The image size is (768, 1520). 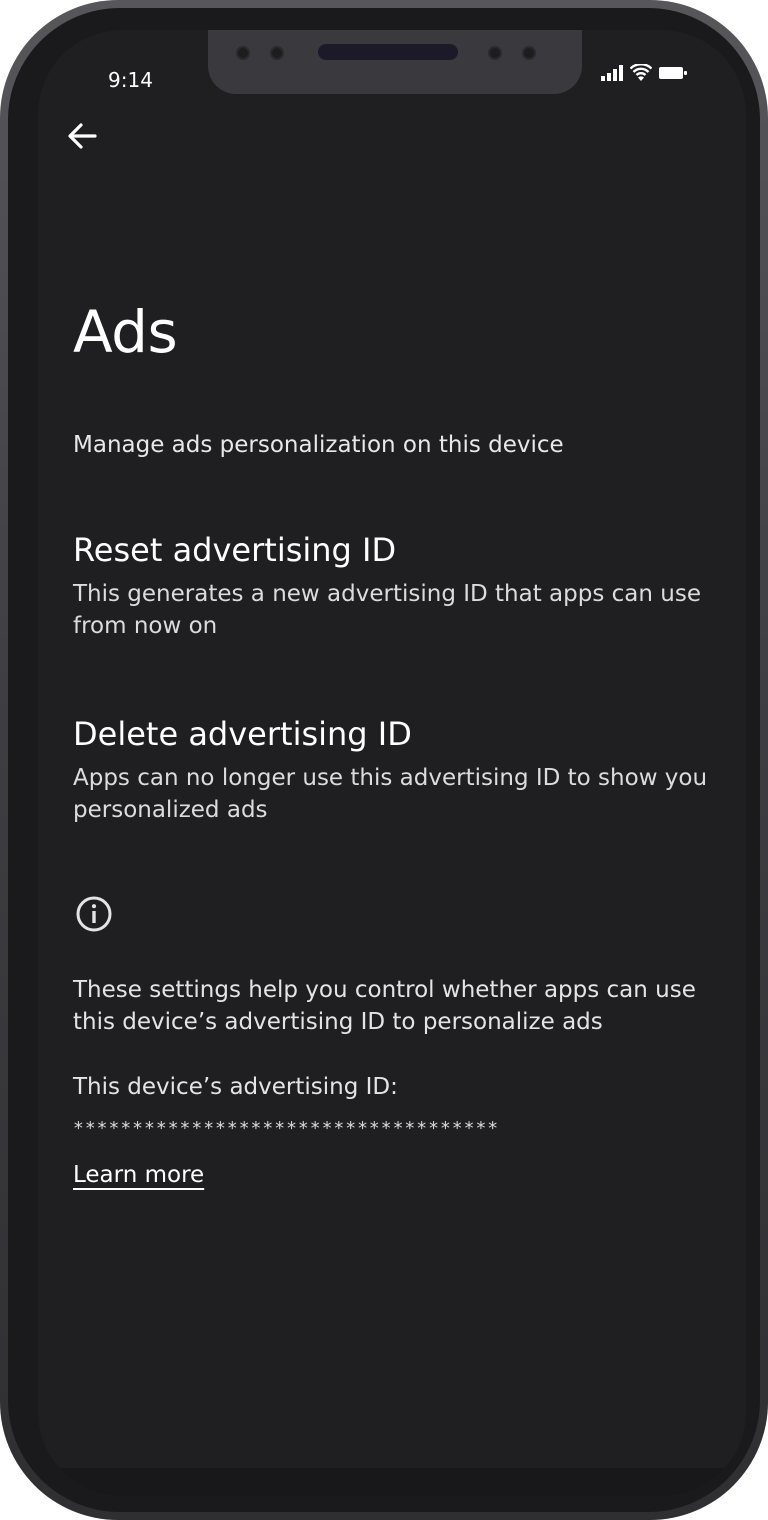 I want to click on page-title: Ads, so click(x=125, y=332).